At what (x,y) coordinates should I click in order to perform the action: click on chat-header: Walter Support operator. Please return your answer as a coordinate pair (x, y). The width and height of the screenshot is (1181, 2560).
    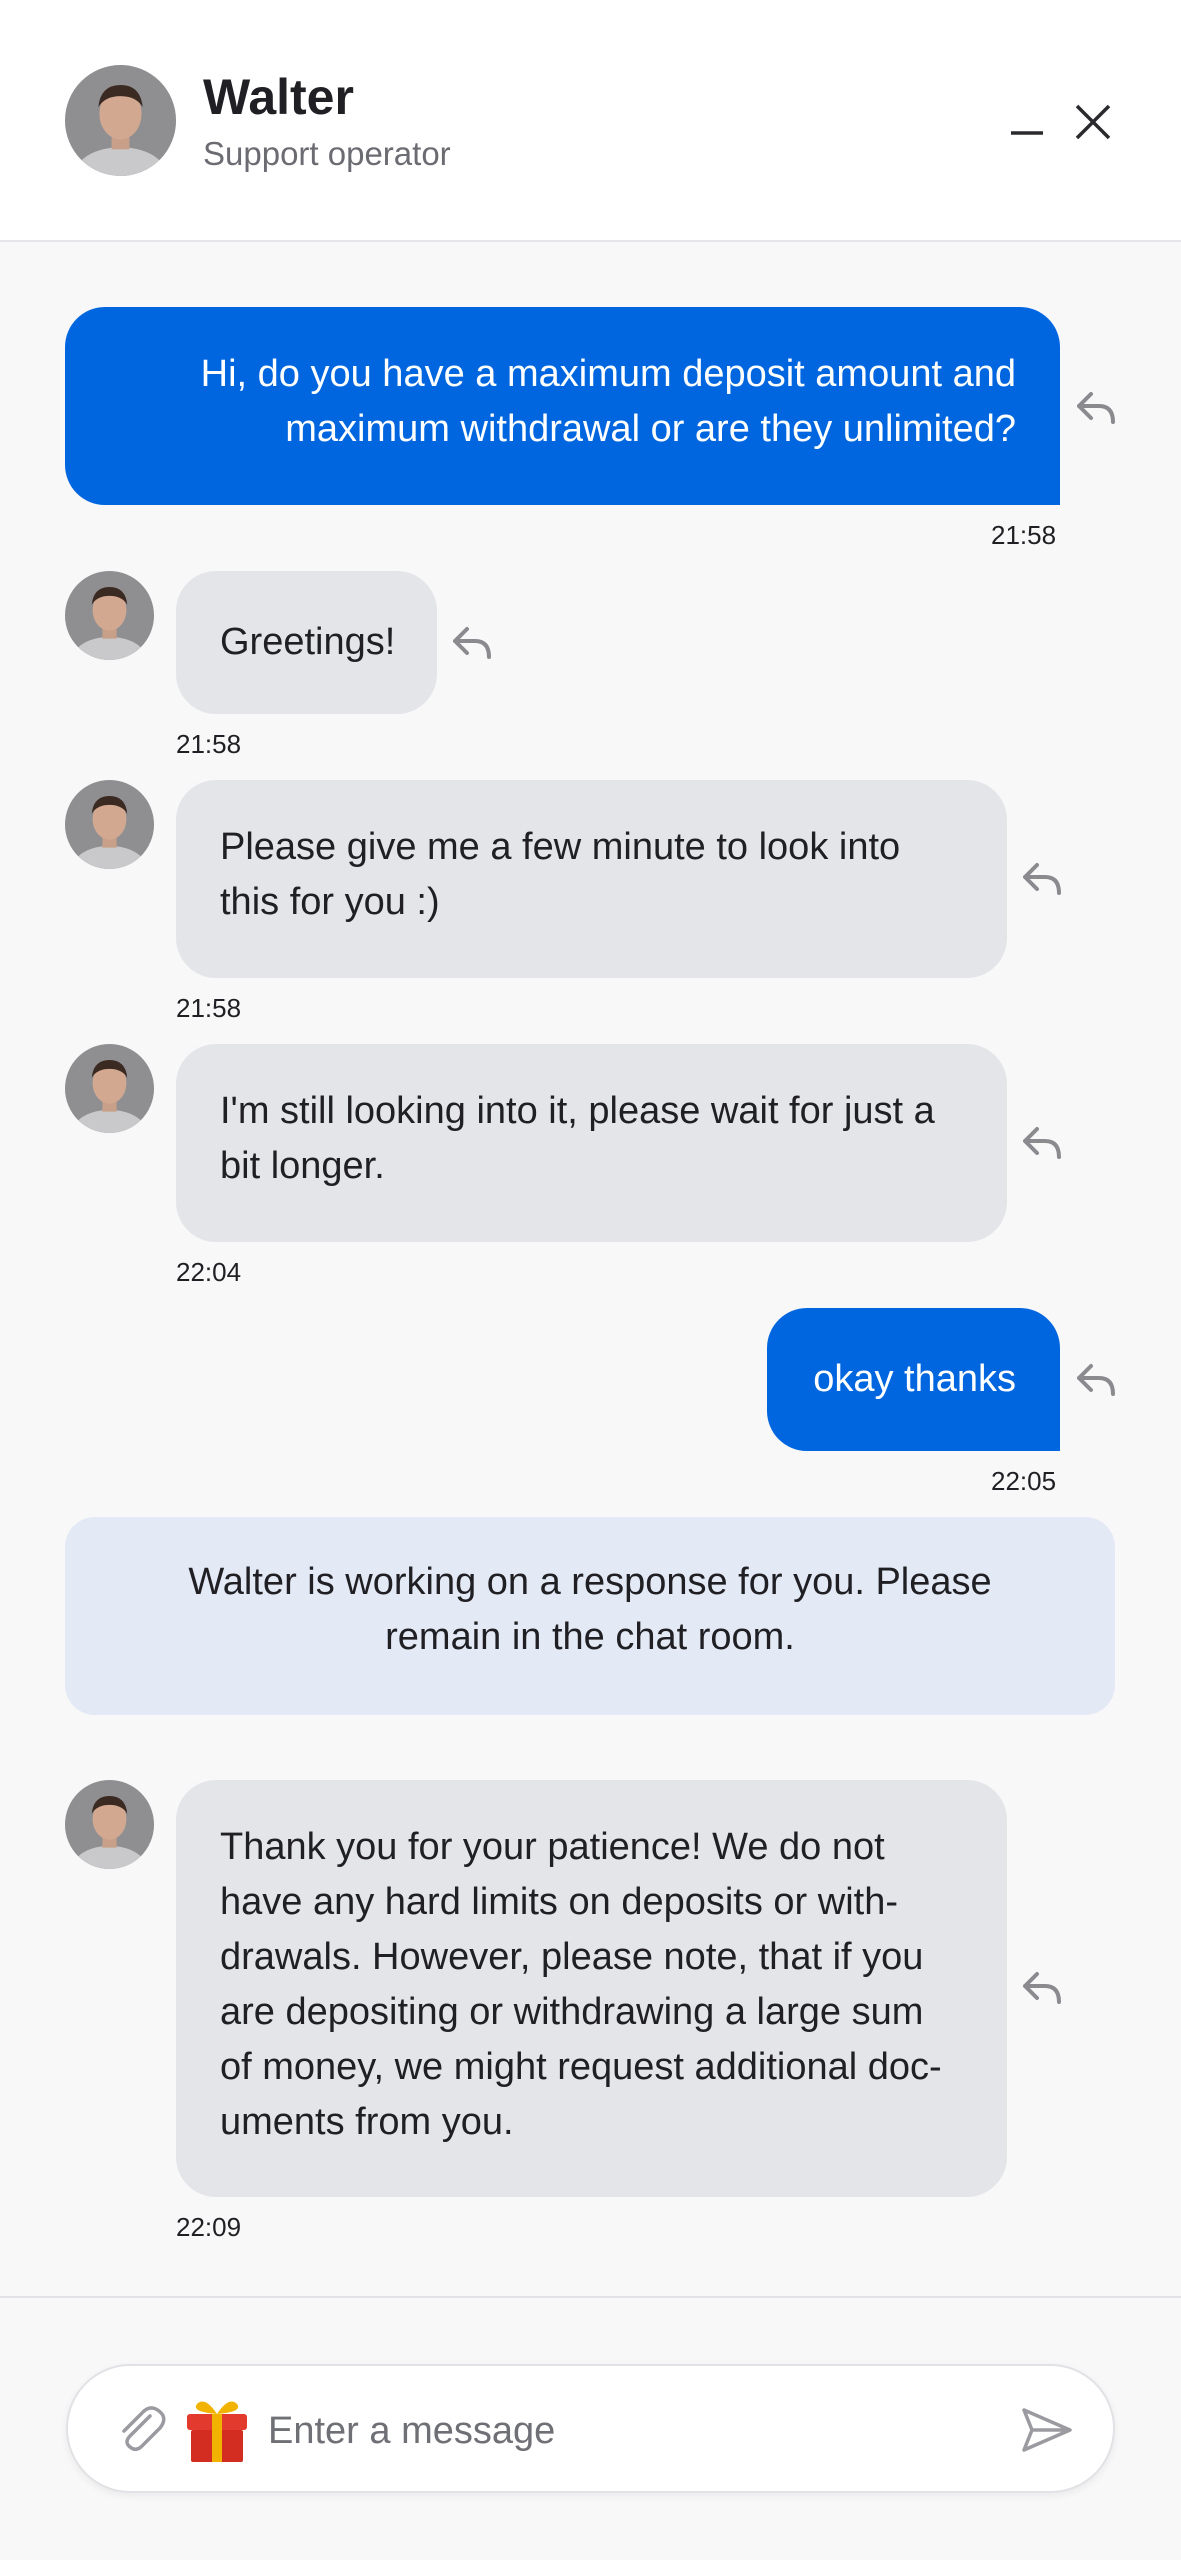
    Looking at the image, I should click on (590, 121).